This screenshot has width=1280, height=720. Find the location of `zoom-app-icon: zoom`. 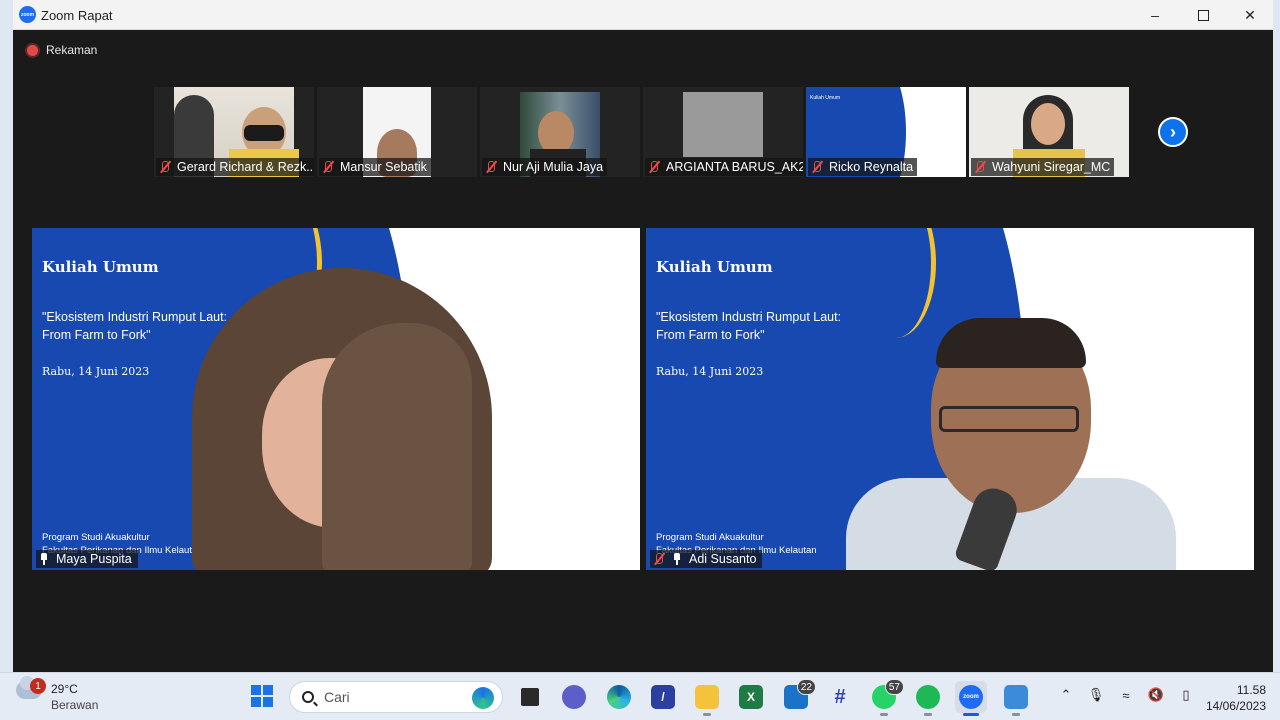

zoom-app-icon: zoom is located at coordinates (27, 14).